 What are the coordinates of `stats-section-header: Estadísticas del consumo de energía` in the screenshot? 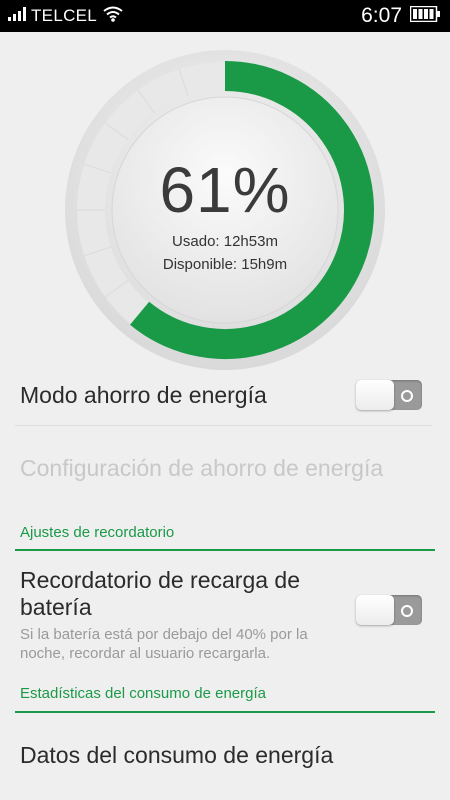 It's located at (143, 693).